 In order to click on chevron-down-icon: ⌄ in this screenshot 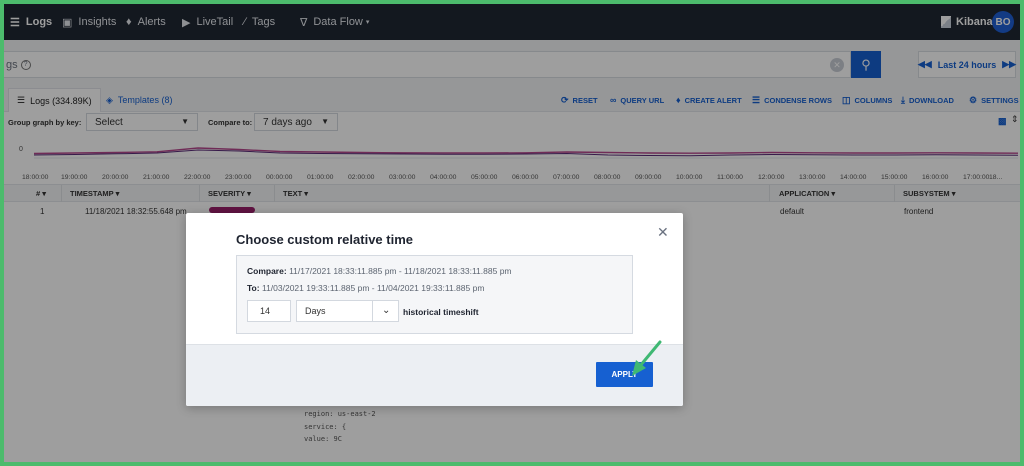, I will do `click(386, 310)`.